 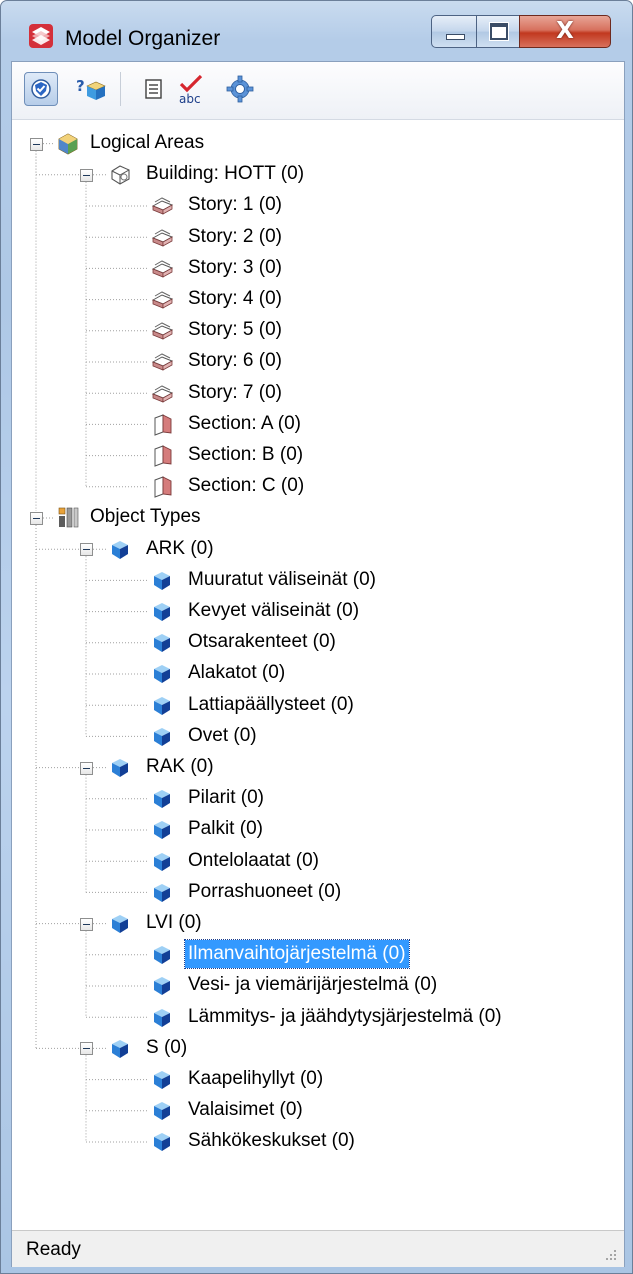 What do you see at coordinates (190, 99) in the screenshot?
I see `svg-text: abc` at bounding box center [190, 99].